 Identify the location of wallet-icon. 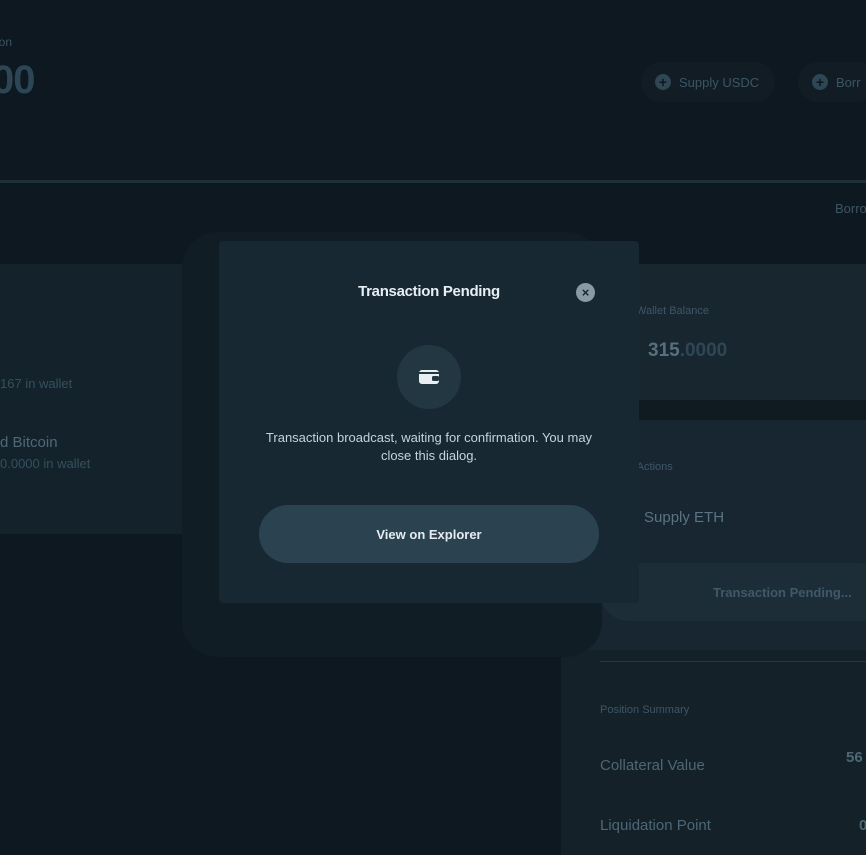
(429, 377).